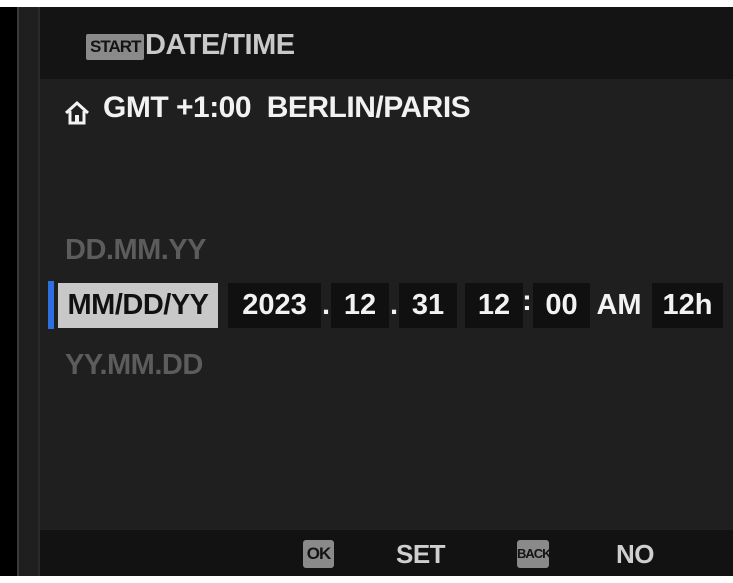 This screenshot has height=583, width=733. What do you see at coordinates (134, 365) in the screenshot?
I see `date-format-option-yymmdd: YY.MM.DD` at bounding box center [134, 365].